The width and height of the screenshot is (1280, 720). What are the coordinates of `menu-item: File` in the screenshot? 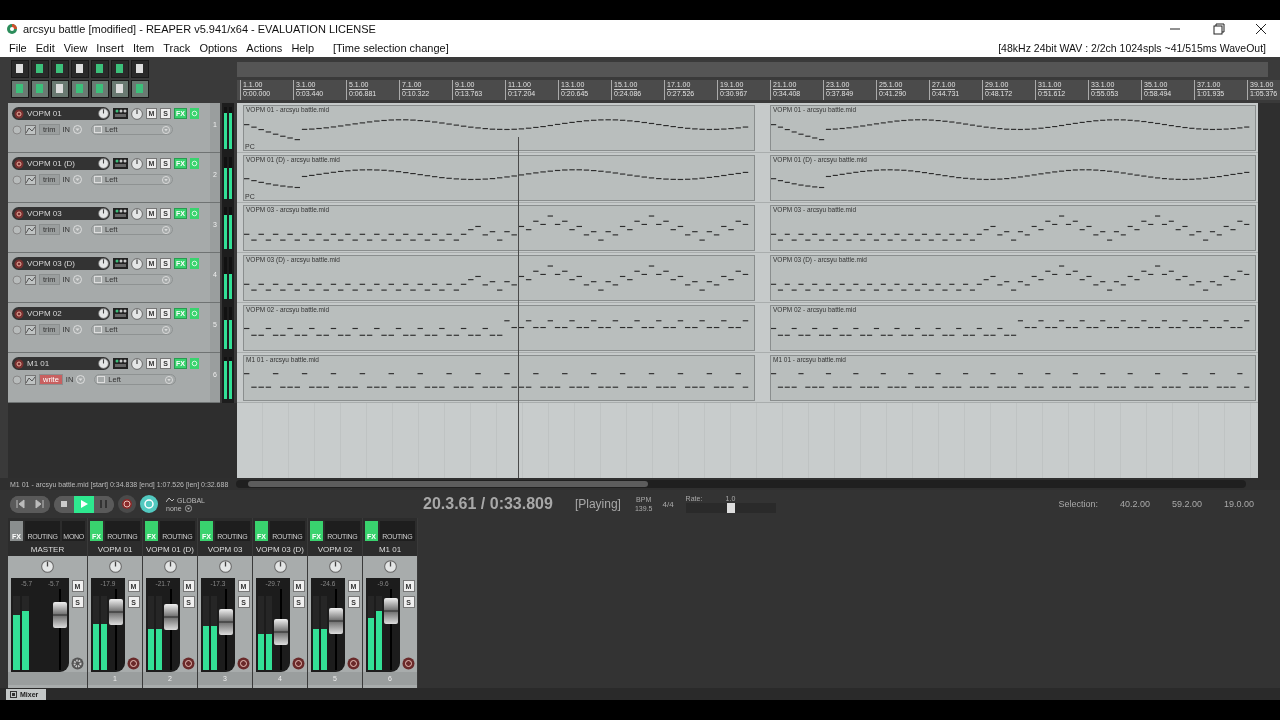 It's located at (18, 47).